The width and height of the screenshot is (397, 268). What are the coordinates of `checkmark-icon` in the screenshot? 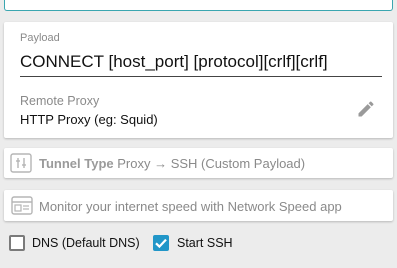 It's located at (161, 243).